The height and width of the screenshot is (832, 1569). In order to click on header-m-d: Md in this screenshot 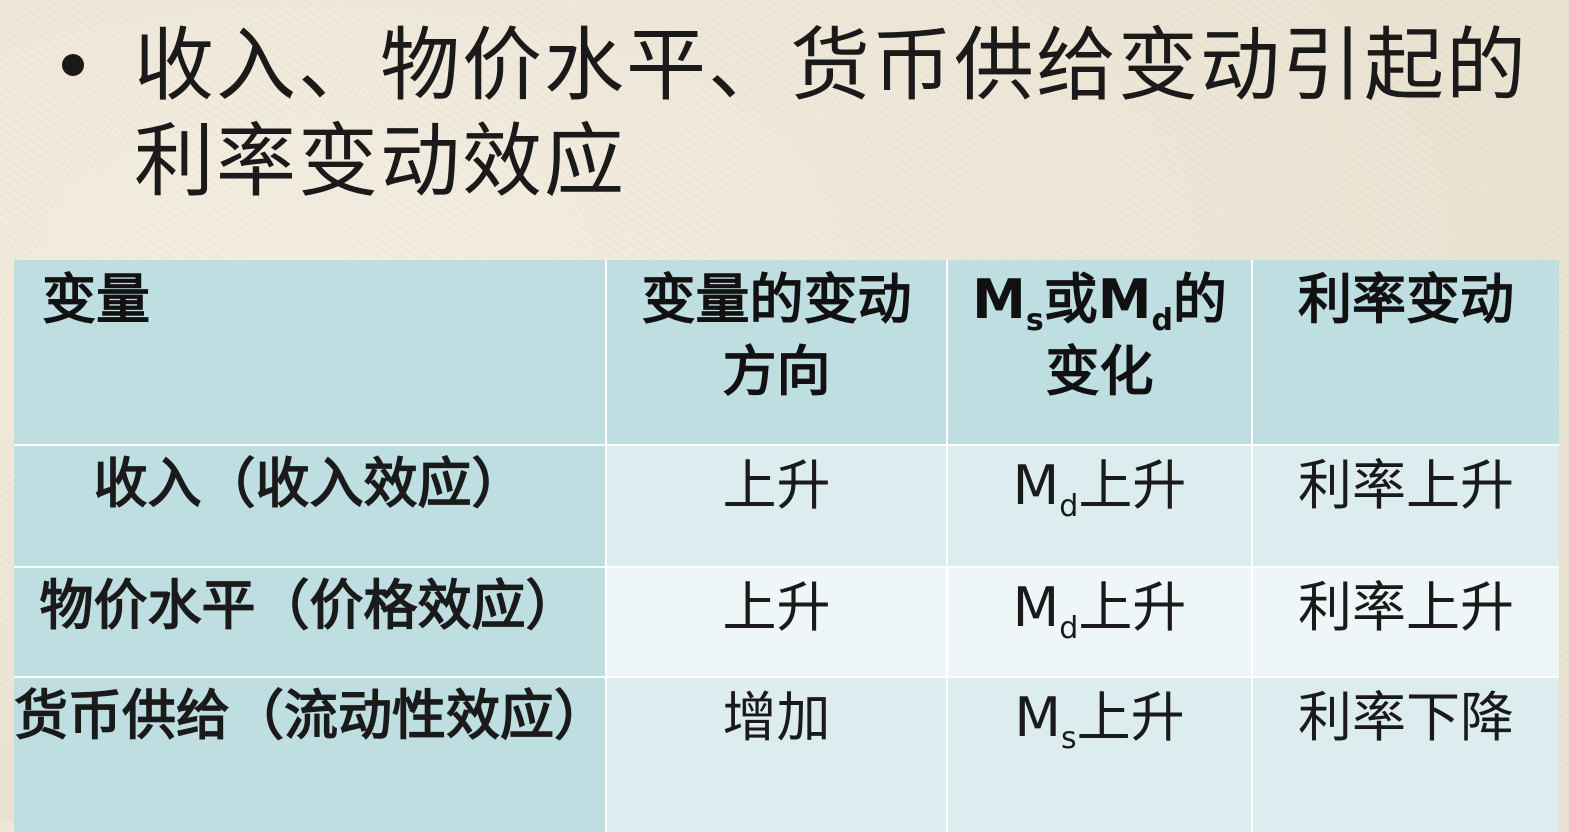, I will do `click(1135, 303)`.